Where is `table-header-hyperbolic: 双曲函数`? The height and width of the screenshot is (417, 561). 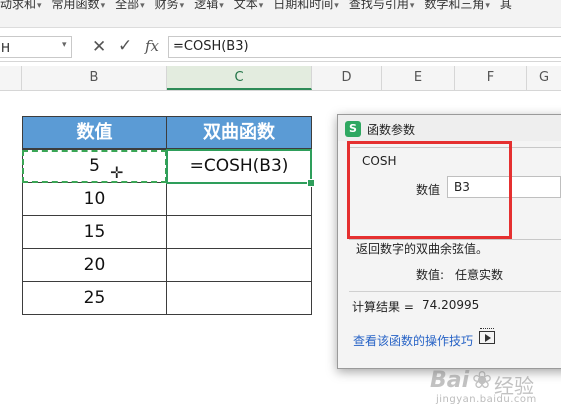
table-header-hyperbolic: 双曲函数 is located at coordinates (239, 132).